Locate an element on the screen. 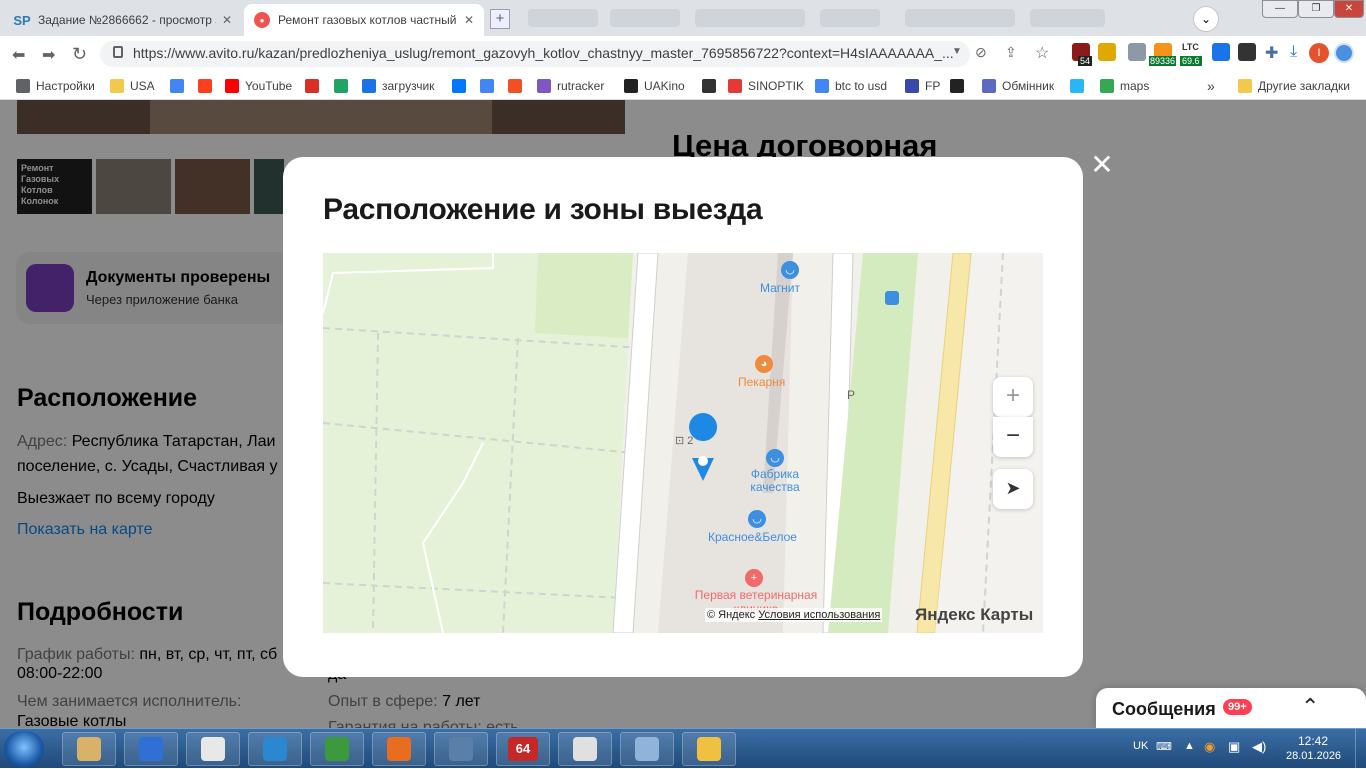 This screenshot has width=1366, height=769. back-arrow-icon: ⬅ is located at coordinates (18, 55).